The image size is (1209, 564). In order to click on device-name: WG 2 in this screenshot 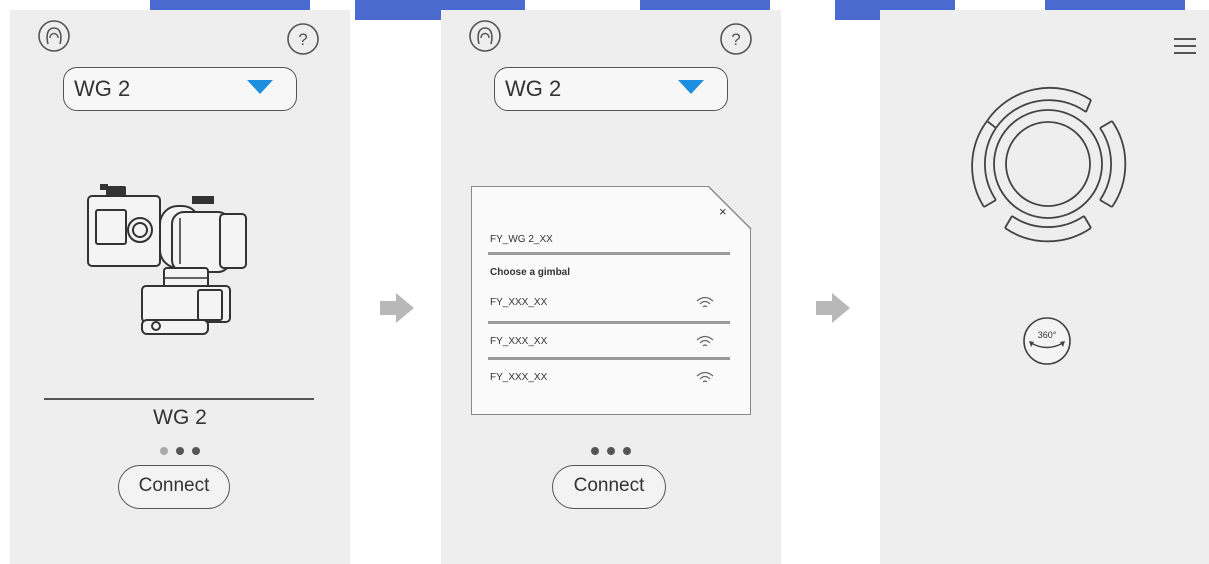, I will do `click(180, 417)`.